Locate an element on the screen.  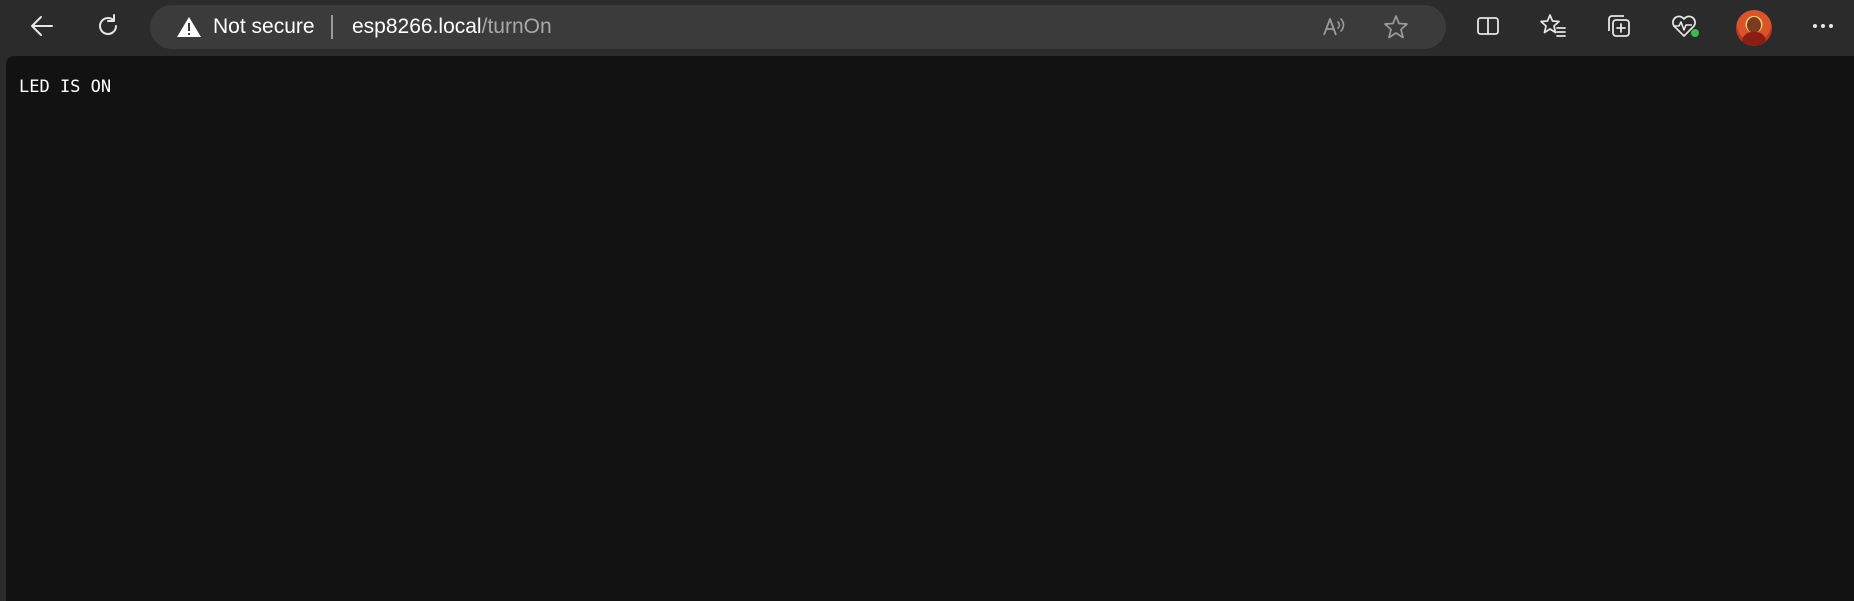
back-button is located at coordinates (42, 26).